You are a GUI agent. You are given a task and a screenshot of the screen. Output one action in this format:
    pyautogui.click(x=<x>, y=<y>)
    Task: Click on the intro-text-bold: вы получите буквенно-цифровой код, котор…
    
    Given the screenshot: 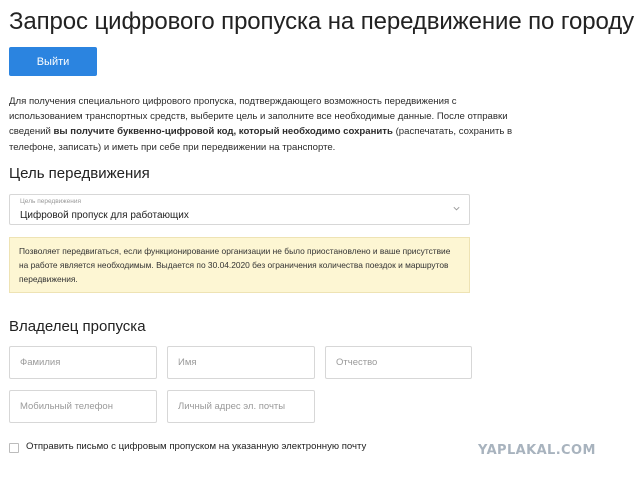 What is the action you would take?
    pyautogui.click(x=223, y=132)
    